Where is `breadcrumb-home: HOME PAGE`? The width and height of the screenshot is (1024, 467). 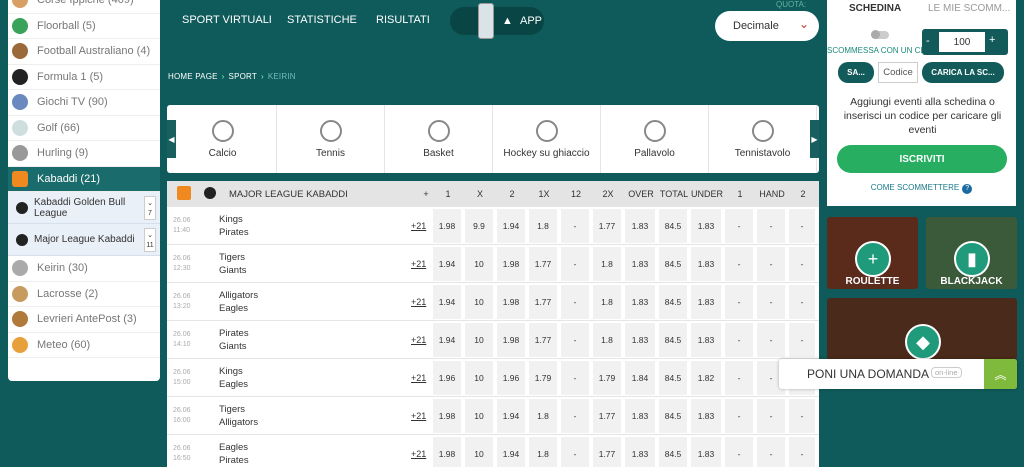
breadcrumb-home: HOME PAGE is located at coordinates (193, 76).